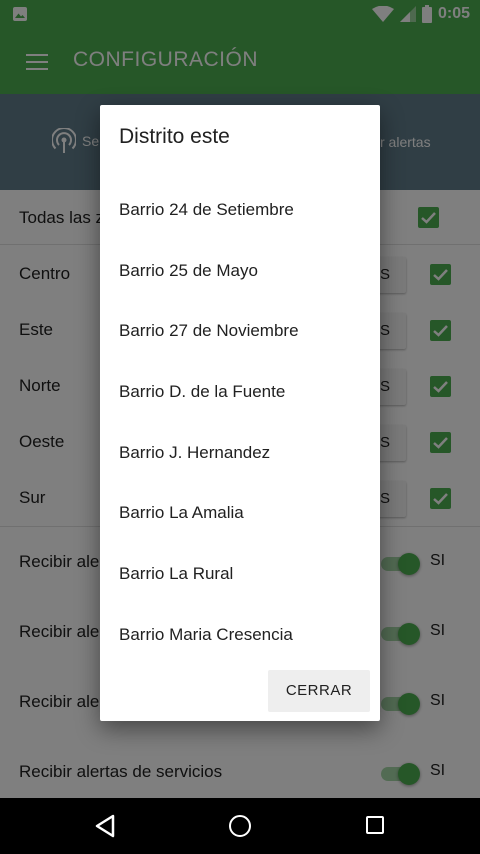 Image resolution: width=480 pixels, height=854 pixels. Describe the element at coordinates (206, 635) in the screenshot. I see `dialog-list-item: Barrio Maria Cresencia` at that location.